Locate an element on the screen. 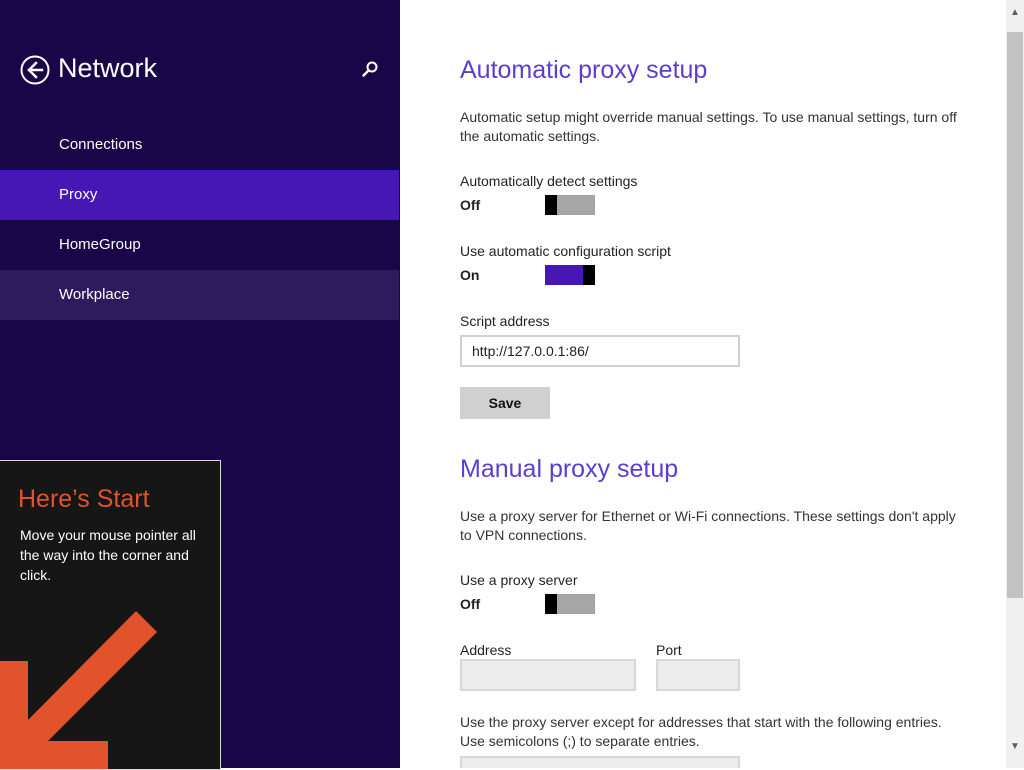 The width and height of the screenshot is (1024, 770). tip-title: Here’s Start is located at coordinates (84, 499).